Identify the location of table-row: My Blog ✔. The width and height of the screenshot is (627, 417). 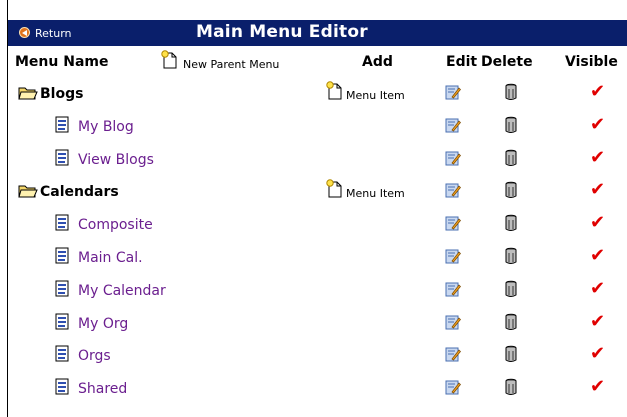
(317, 127).